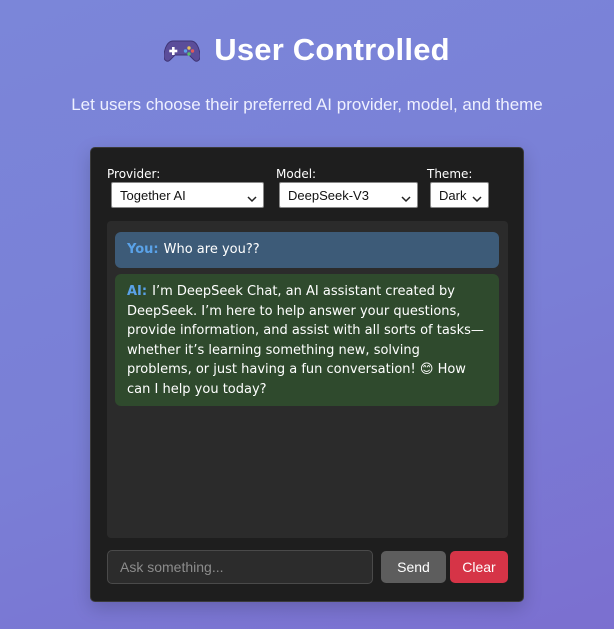  What do you see at coordinates (453, 195) in the screenshot?
I see `theme-select-value: Dark` at bounding box center [453, 195].